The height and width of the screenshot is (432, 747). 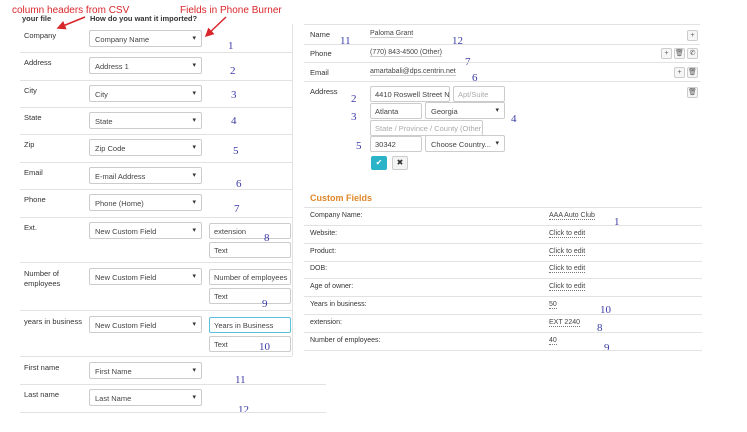 I want to click on name-value: Paloma Grant, so click(x=392, y=34).